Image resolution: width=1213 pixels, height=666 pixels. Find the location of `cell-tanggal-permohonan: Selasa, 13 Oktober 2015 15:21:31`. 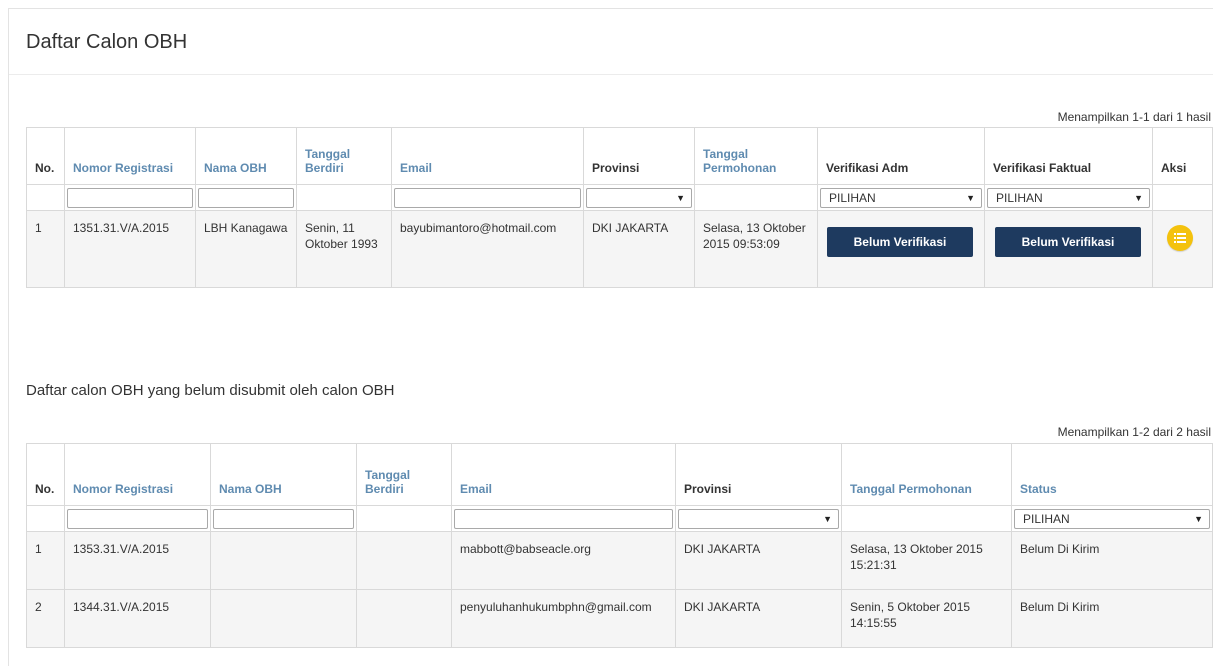

cell-tanggal-permohonan: Selasa, 13 Oktober 2015 15:21:31 is located at coordinates (926, 560).